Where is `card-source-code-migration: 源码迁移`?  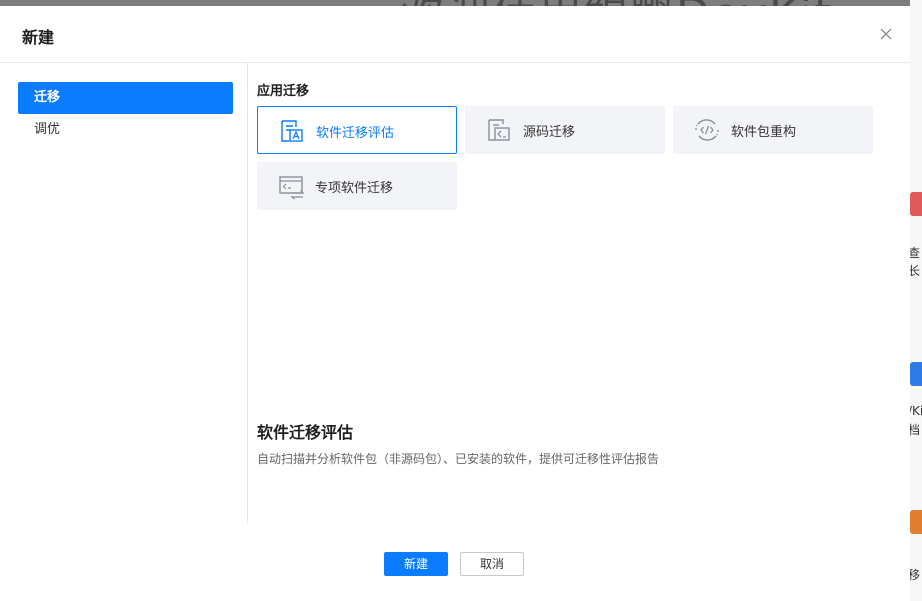
card-source-code-migration: 源码迁移 is located at coordinates (565, 130).